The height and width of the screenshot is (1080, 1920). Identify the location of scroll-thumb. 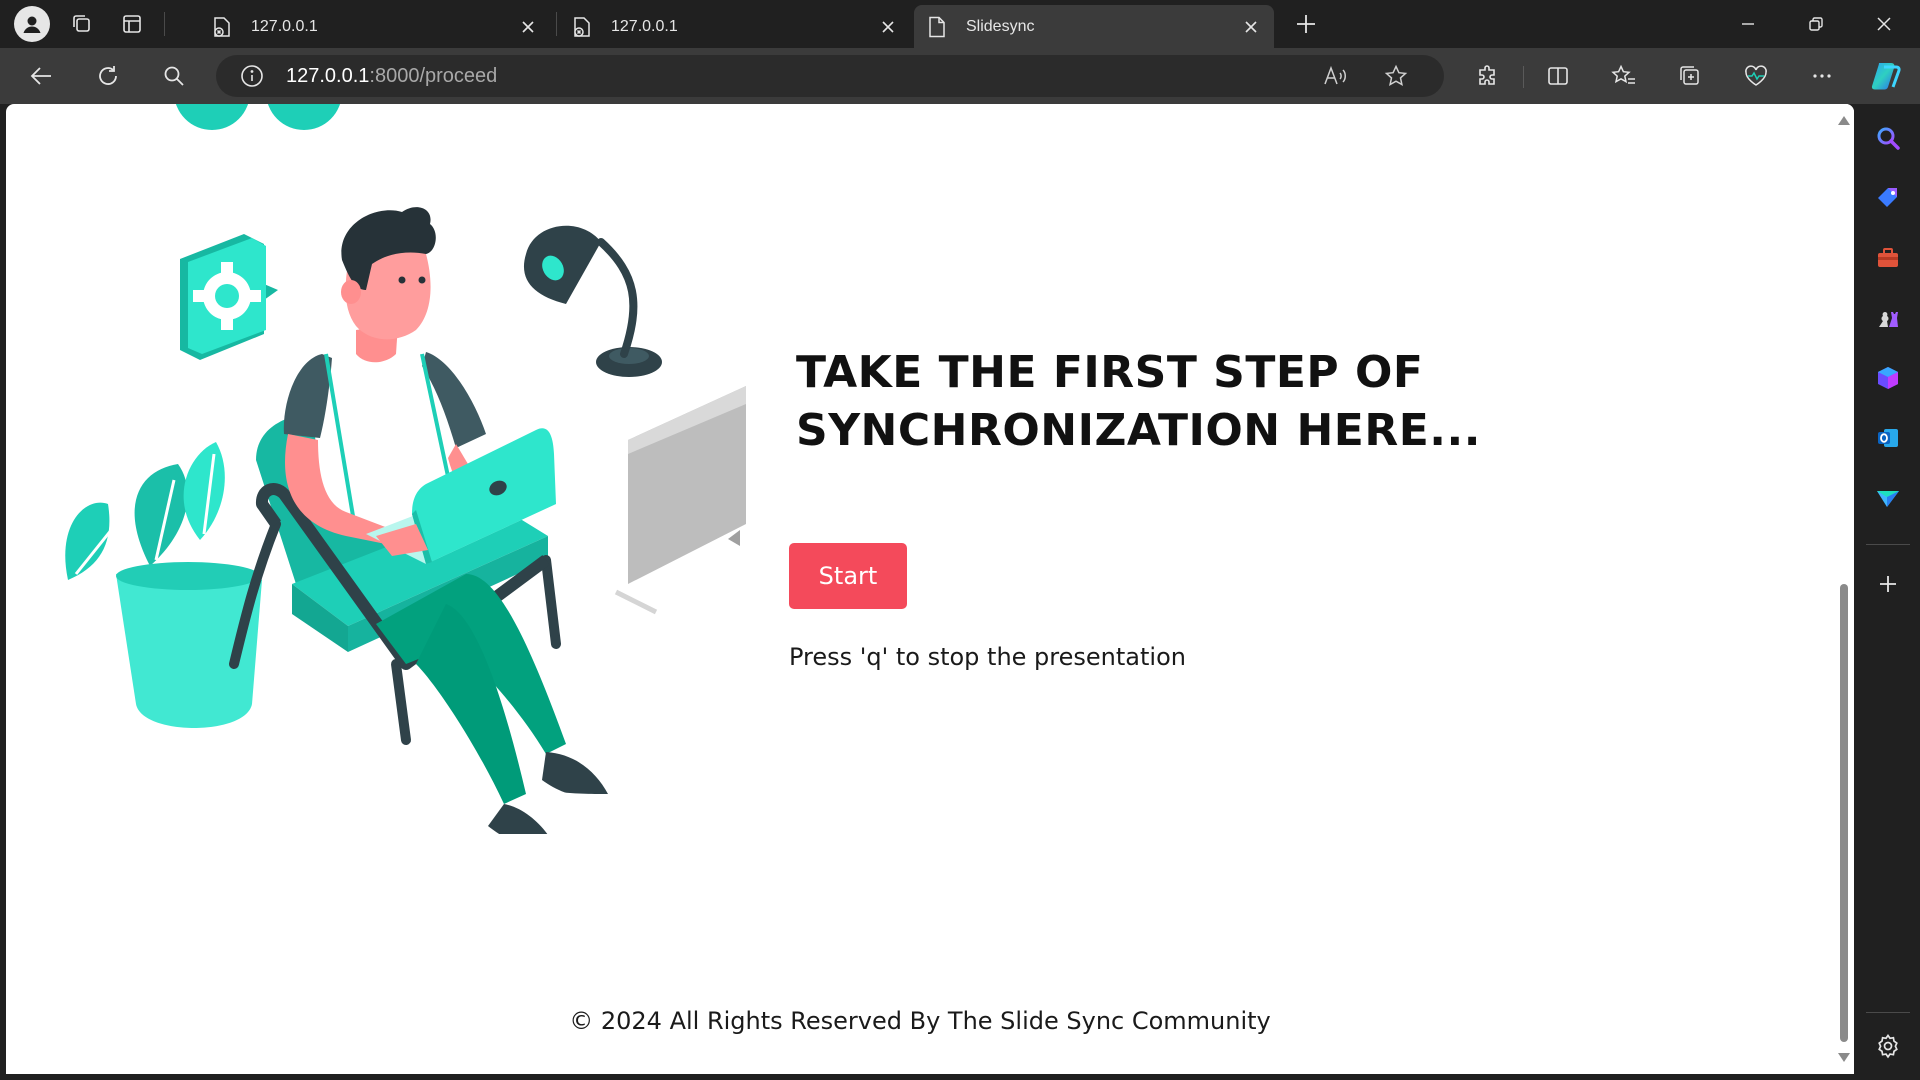
(1844, 813).